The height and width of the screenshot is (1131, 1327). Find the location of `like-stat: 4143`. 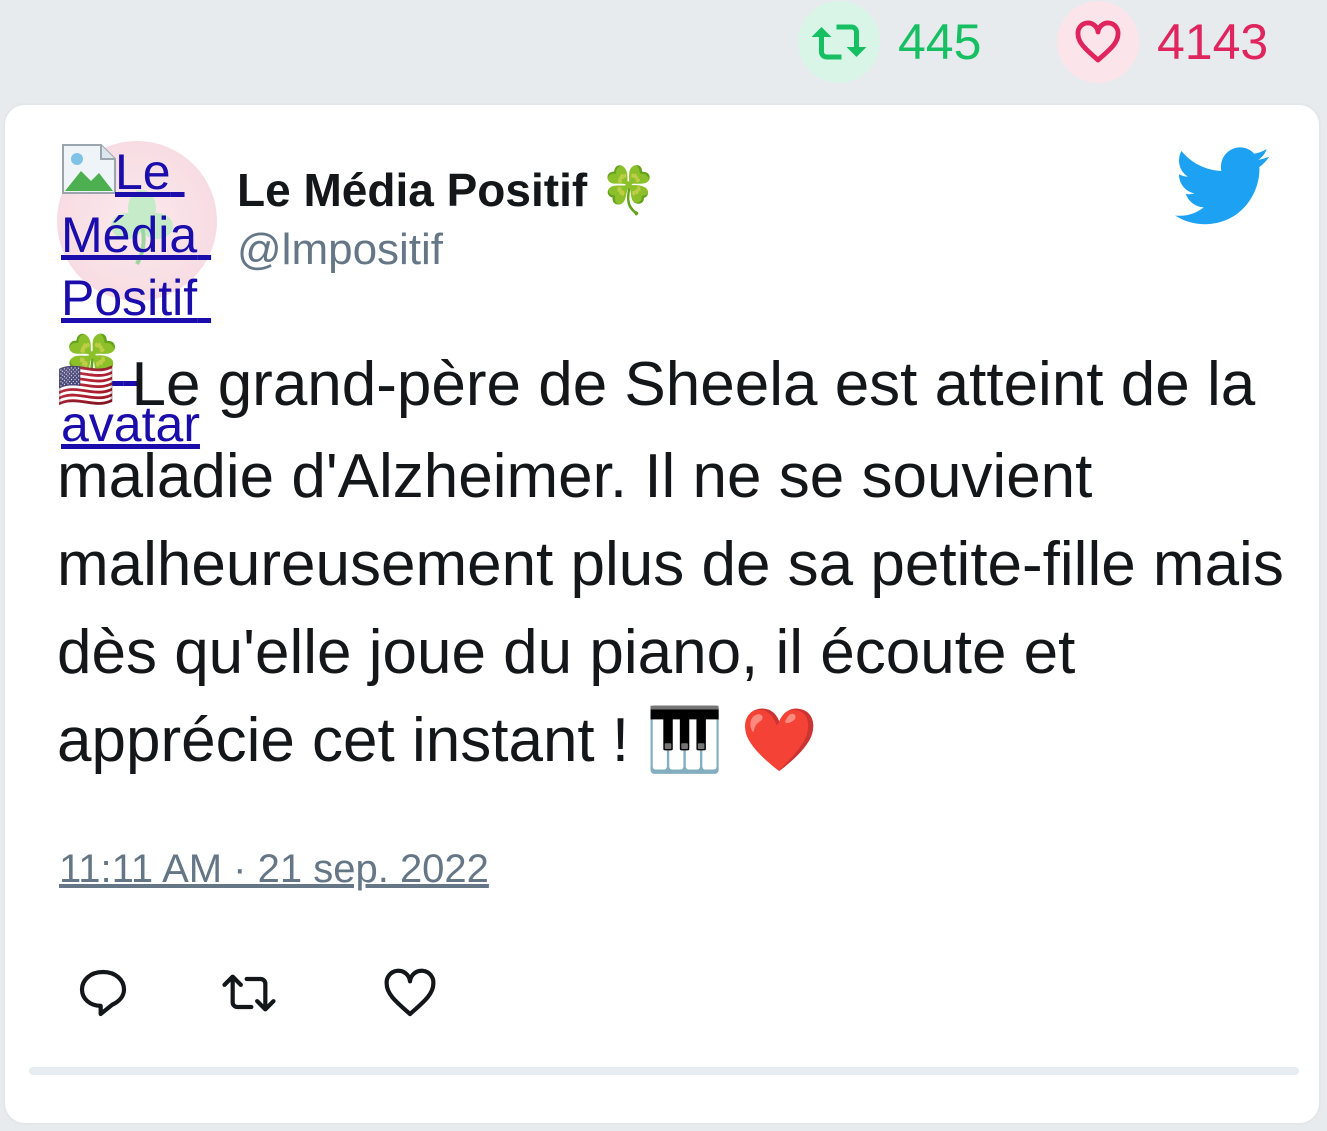

like-stat: 4143 is located at coordinates (1162, 42).